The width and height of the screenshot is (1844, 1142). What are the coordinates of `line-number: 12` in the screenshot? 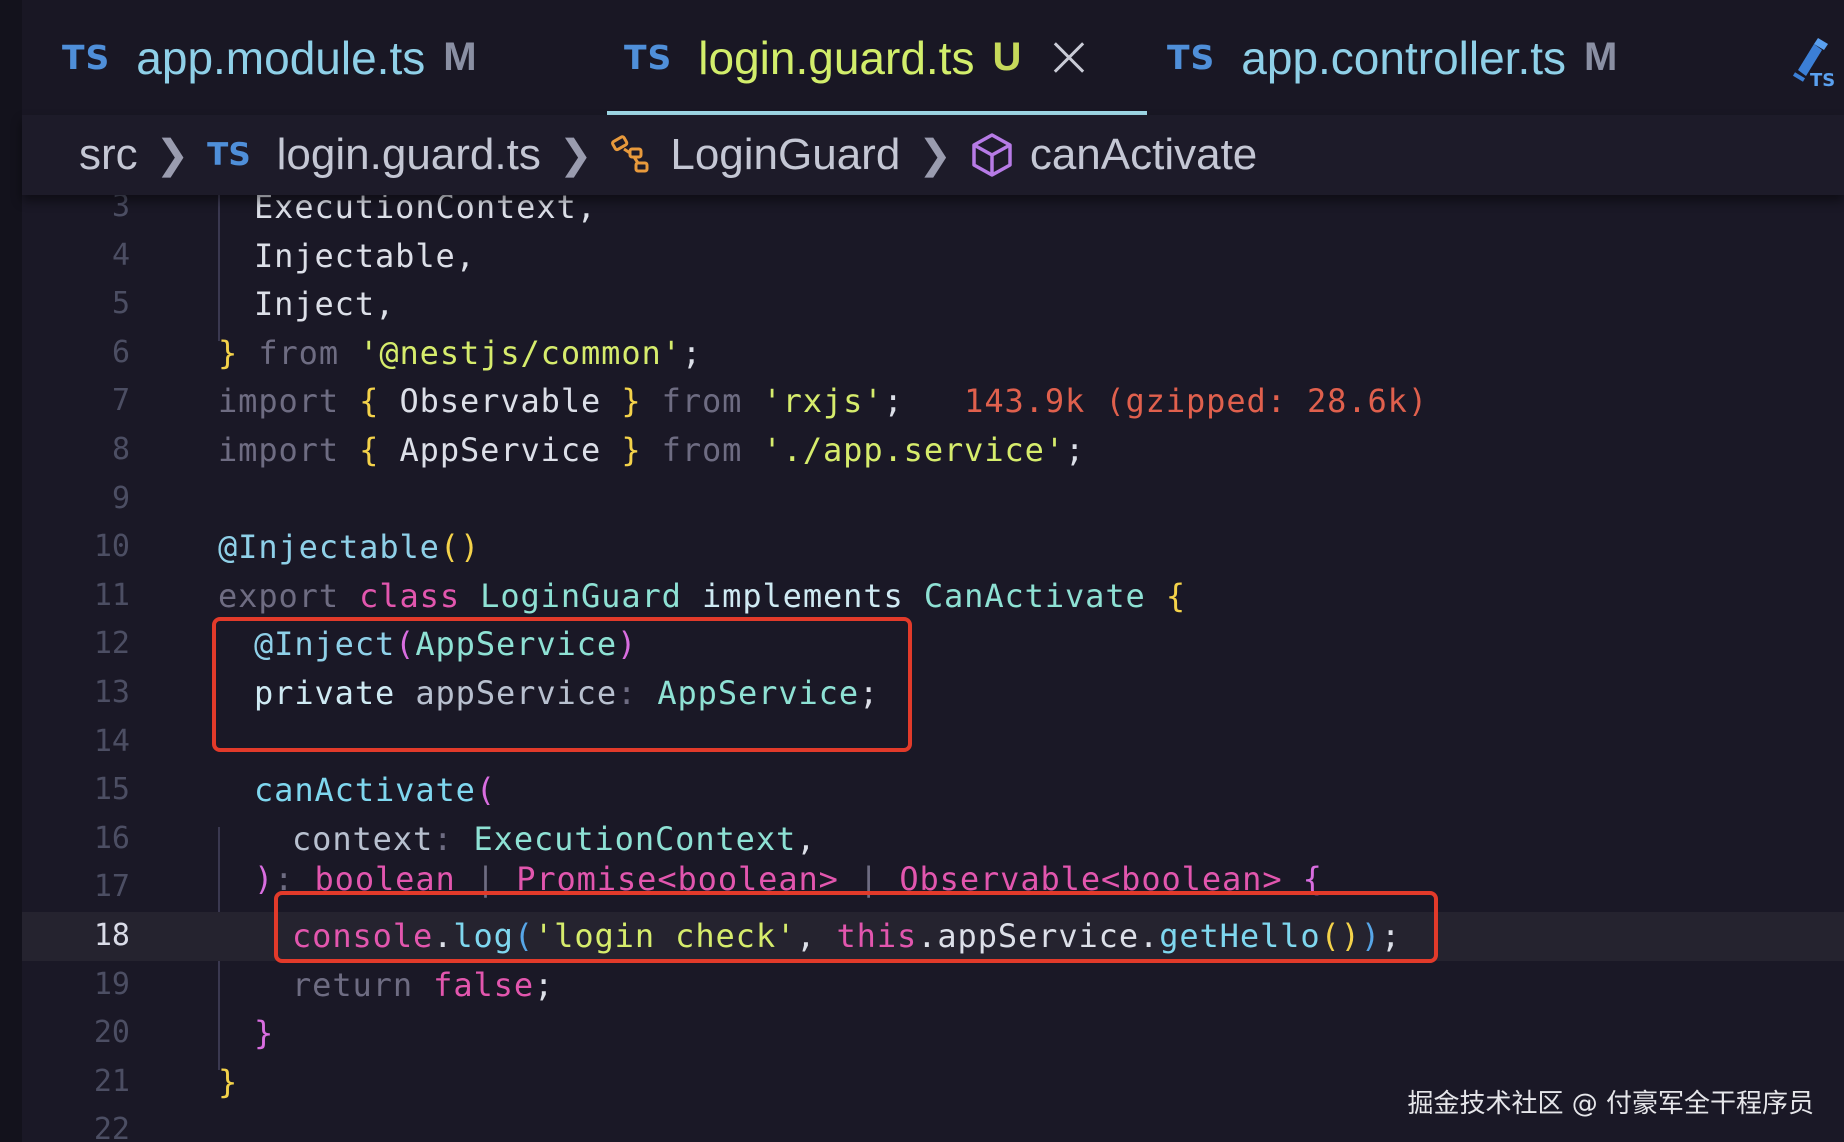 It's located at (111, 644).